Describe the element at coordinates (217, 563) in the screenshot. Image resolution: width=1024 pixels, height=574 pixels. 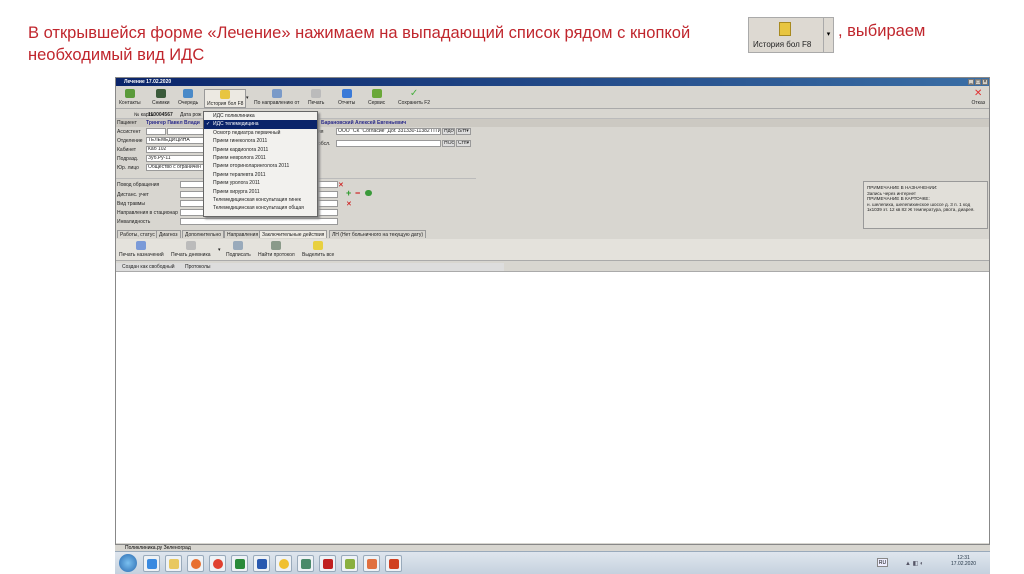
I see `chrome-icon` at that location.